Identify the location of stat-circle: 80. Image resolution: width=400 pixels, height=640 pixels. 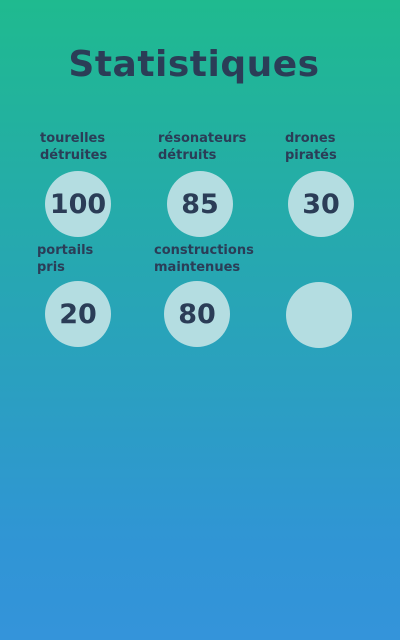
(197, 314).